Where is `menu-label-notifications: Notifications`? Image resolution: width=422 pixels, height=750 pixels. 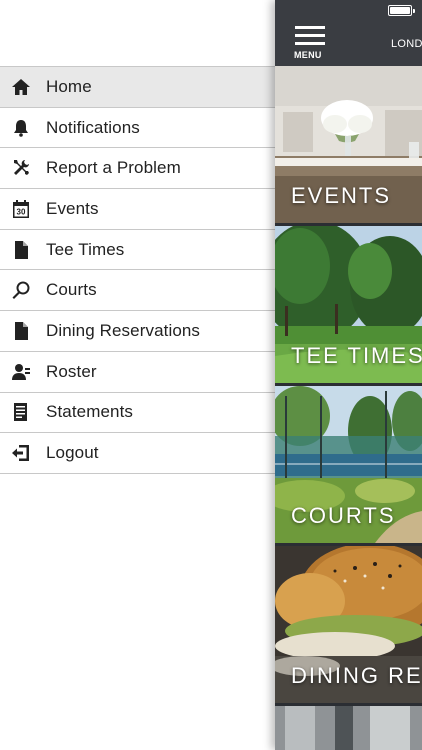
menu-label-notifications: Notifications is located at coordinates (93, 127).